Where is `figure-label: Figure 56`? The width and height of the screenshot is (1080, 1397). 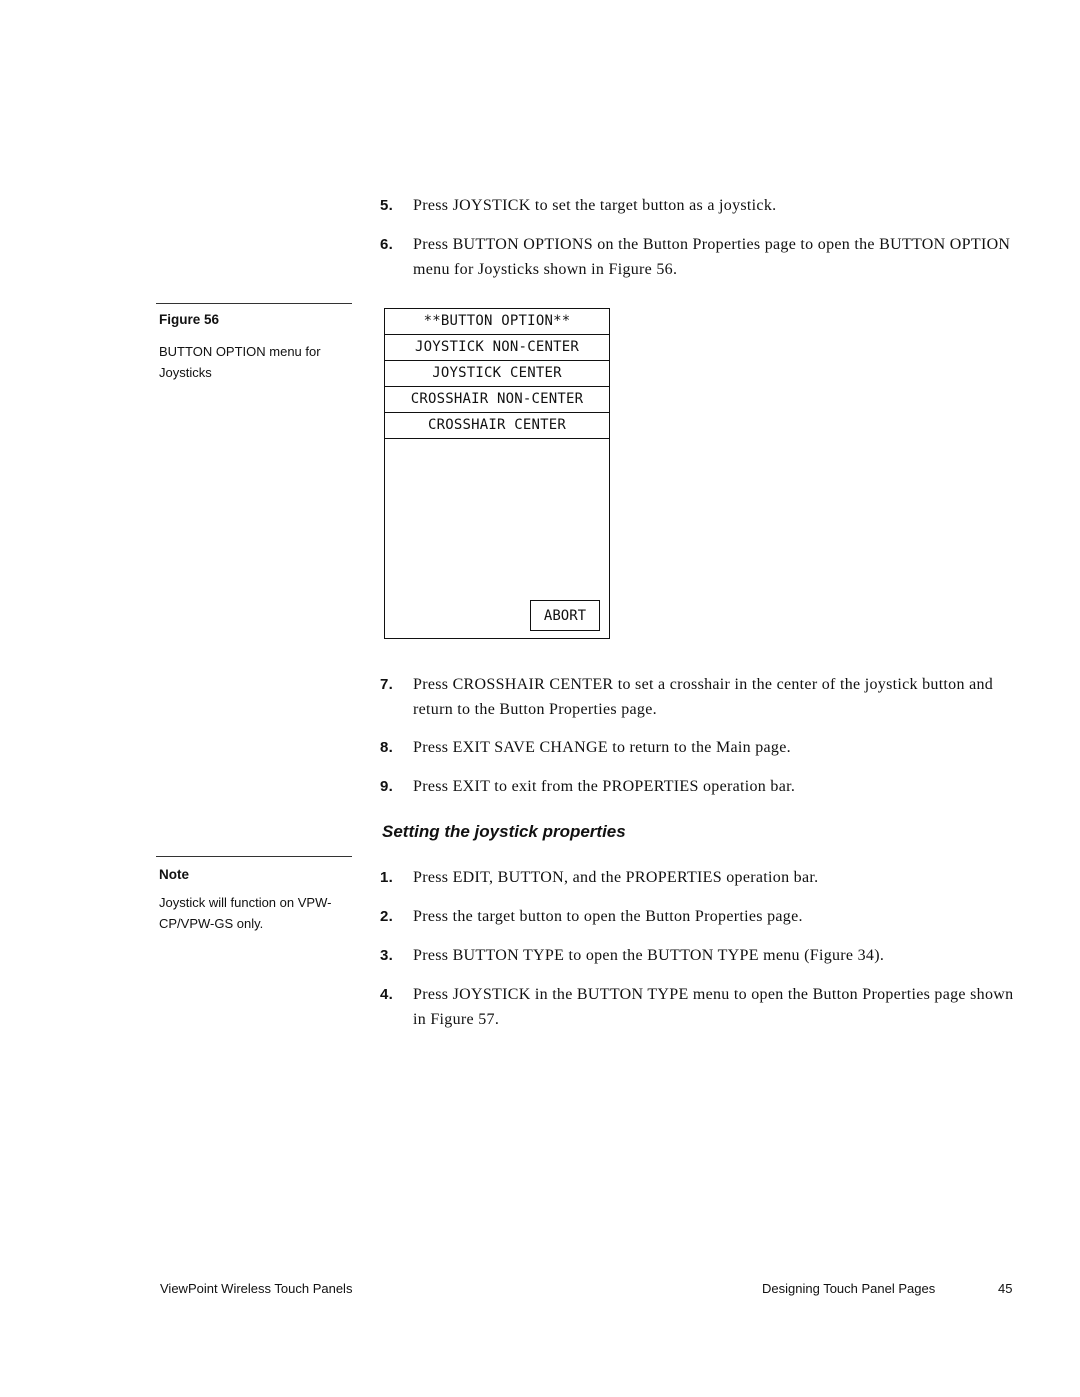
figure-label: Figure 56 is located at coordinates (189, 319).